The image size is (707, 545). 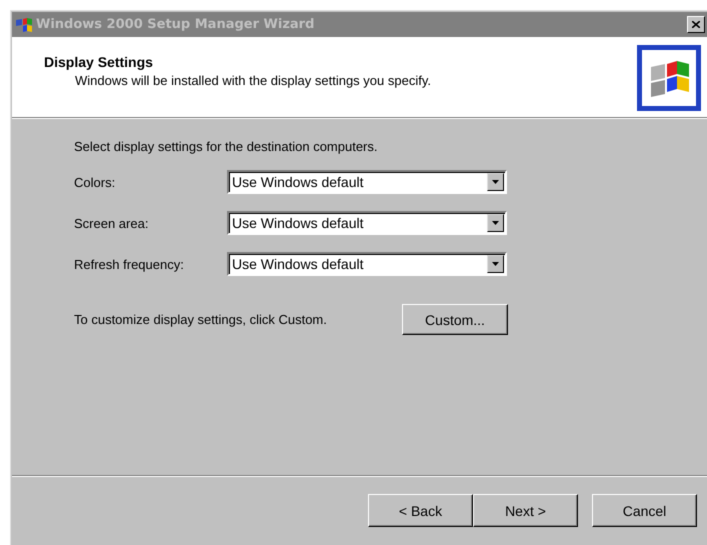 I want to click on close-icon, so click(x=696, y=24).